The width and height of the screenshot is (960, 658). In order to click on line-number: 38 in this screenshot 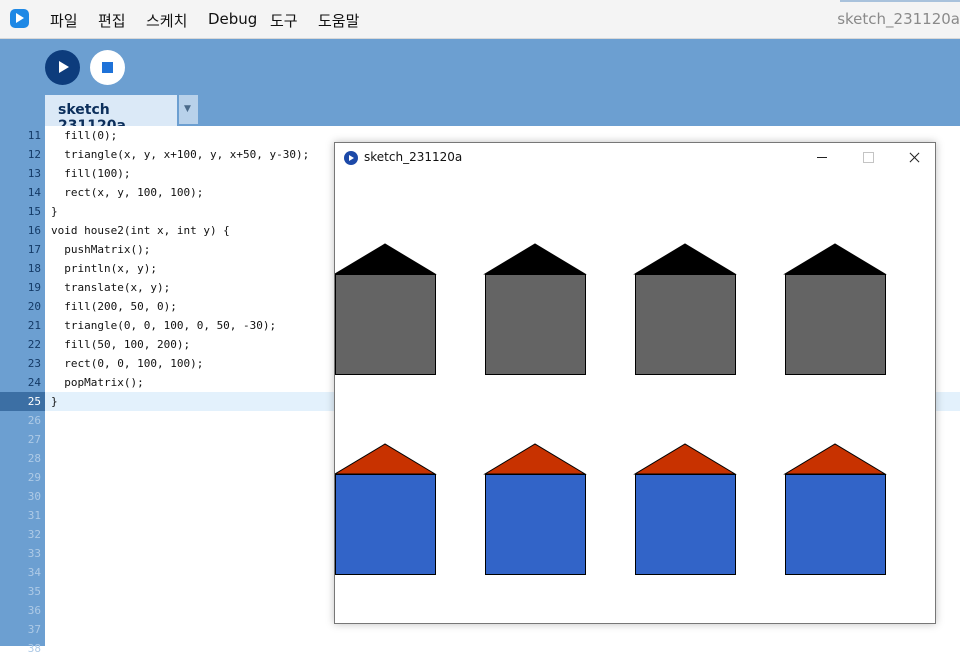, I will do `click(34, 648)`.